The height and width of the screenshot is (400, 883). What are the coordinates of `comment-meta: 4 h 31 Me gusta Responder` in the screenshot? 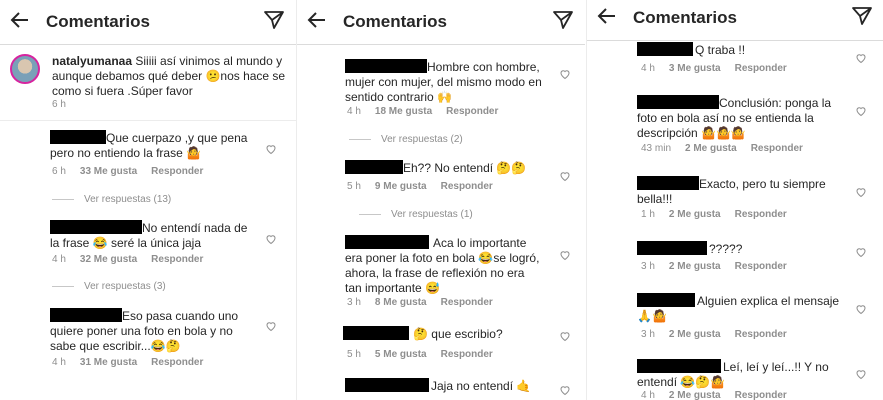 It's located at (134, 362).